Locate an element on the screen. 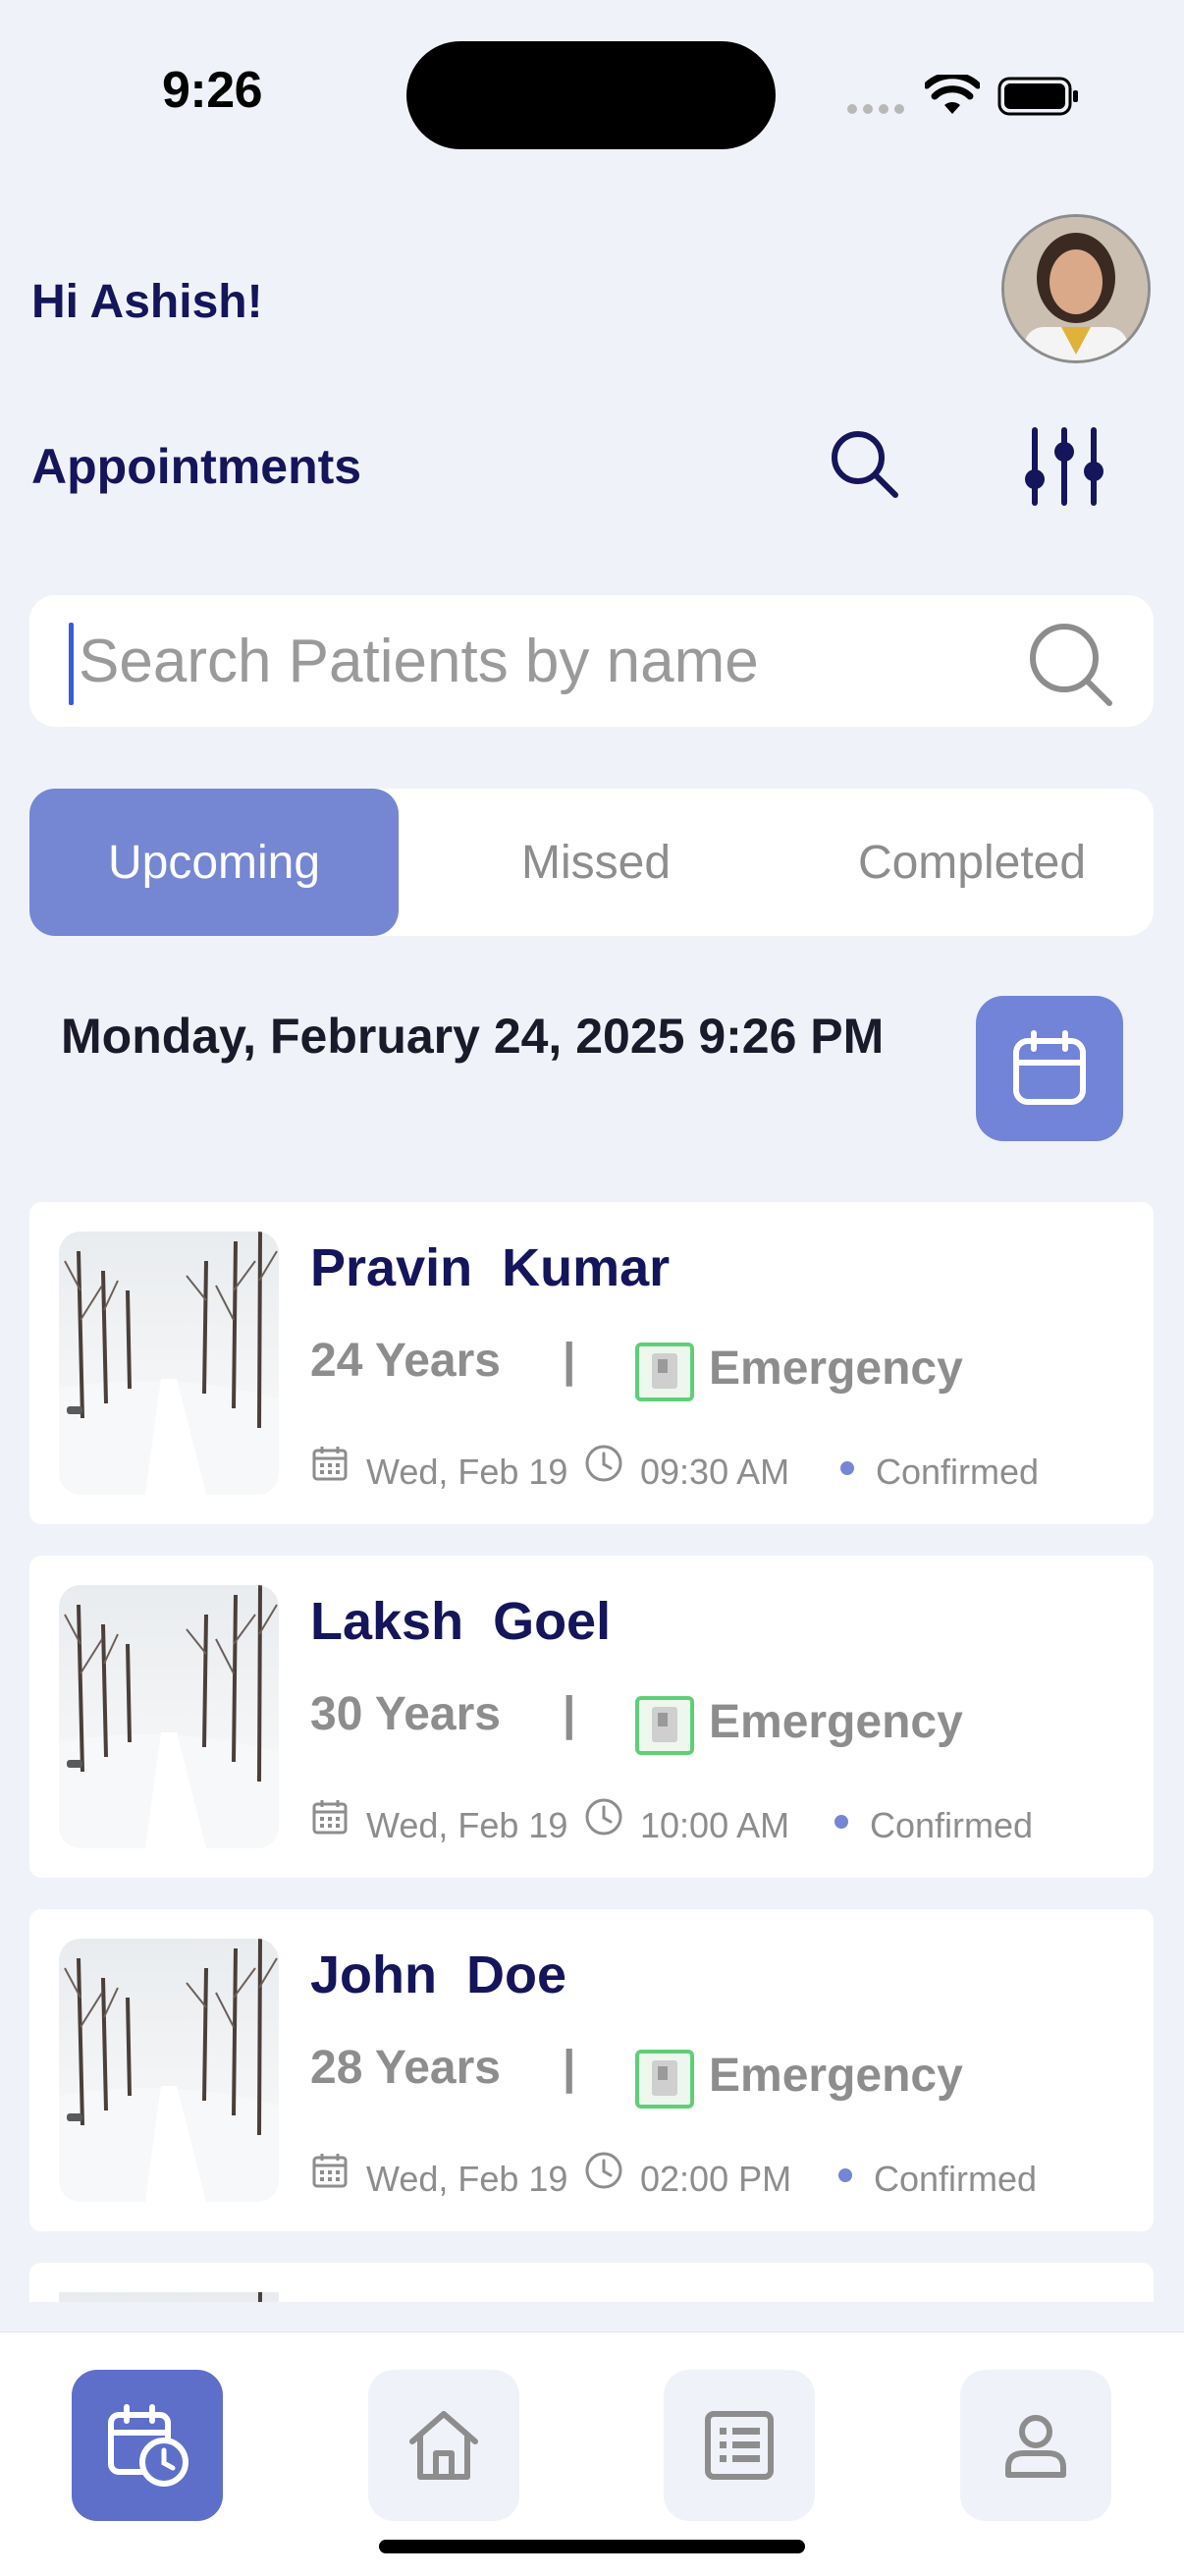 The image size is (1184, 2576). appointment-time: 09:30 AM is located at coordinates (715, 1472).